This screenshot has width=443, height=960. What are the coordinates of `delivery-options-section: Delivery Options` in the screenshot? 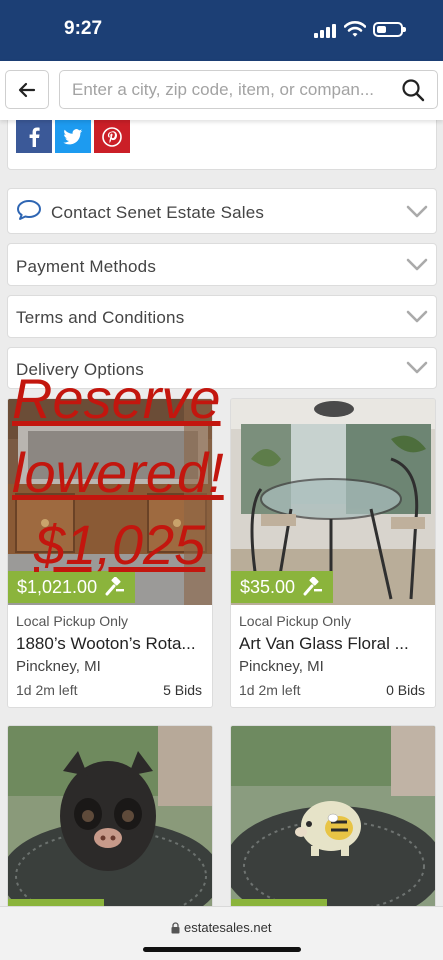 It's located at (222, 368).